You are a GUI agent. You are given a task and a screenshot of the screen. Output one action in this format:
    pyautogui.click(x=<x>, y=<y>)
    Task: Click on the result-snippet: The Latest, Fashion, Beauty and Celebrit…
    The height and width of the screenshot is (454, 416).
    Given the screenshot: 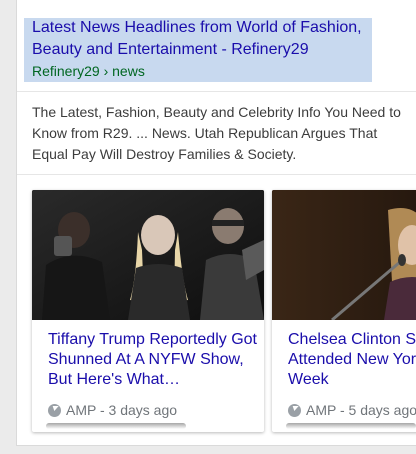 What is the action you would take?
    pyautogui.click(x=216, y=133)
    